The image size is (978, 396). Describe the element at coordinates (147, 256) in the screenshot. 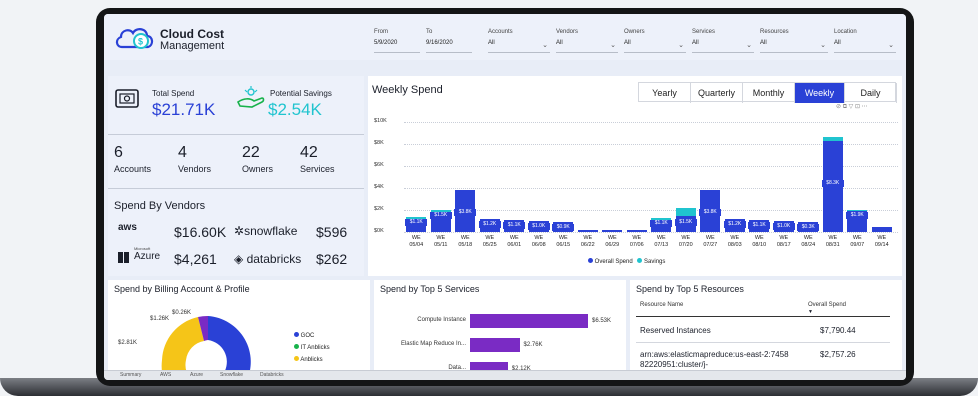

I see `azure-logo: Azure` at that location.